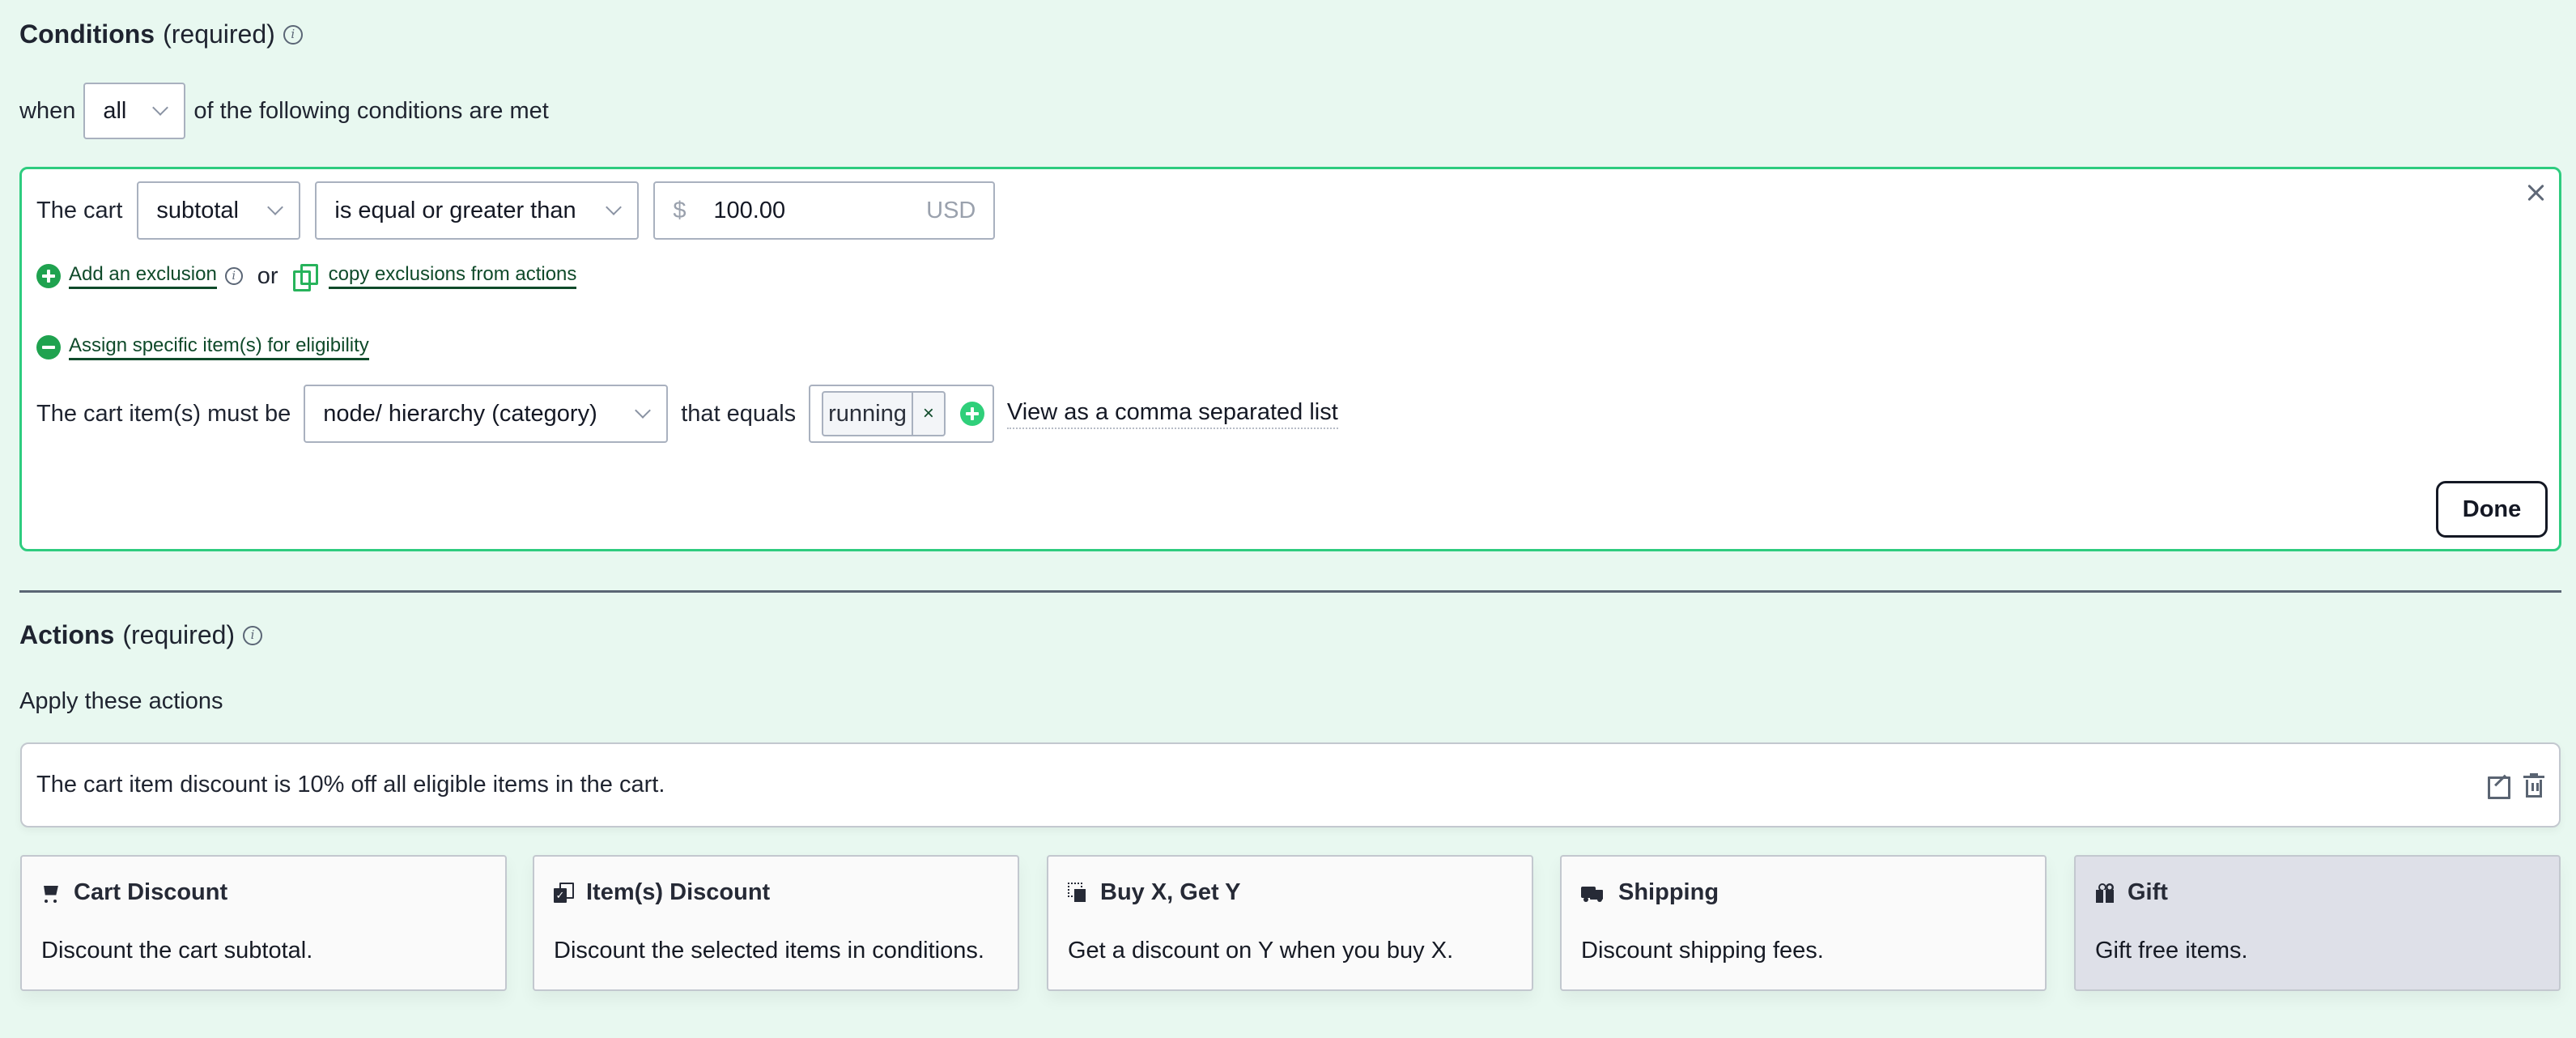 The image size is (2576, 1038). I want to click on copy-icon, so click(305, 277).